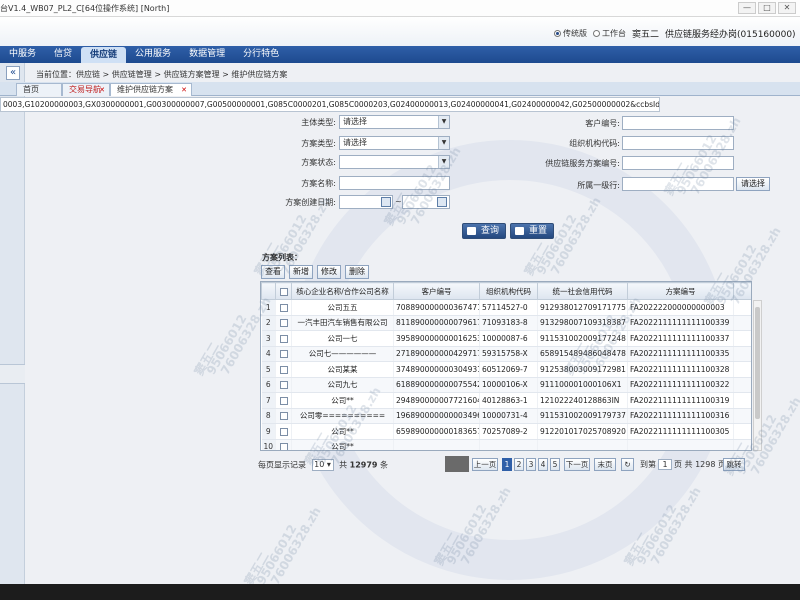 This screenshot has width=800, height=600. I want to click on select-all-checkbox, so click(283, 291).